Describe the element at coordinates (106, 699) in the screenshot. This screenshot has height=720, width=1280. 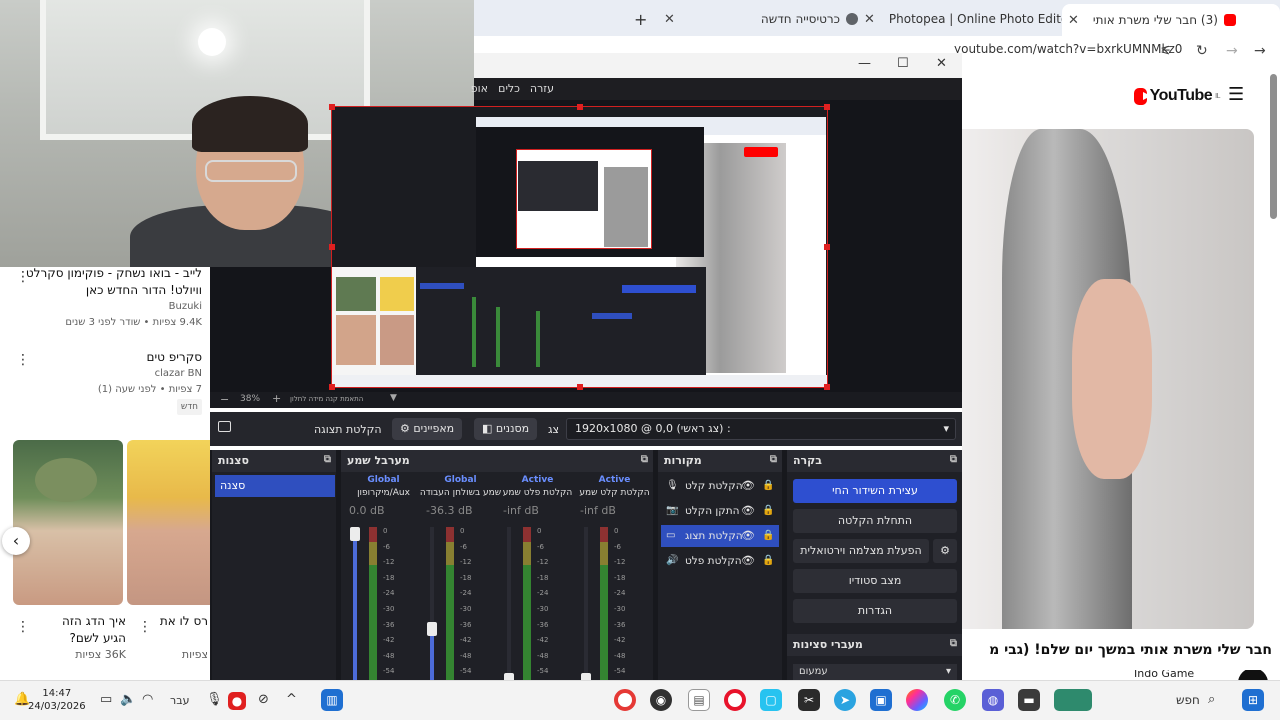
I see `battery-icon: ▭` at that location.